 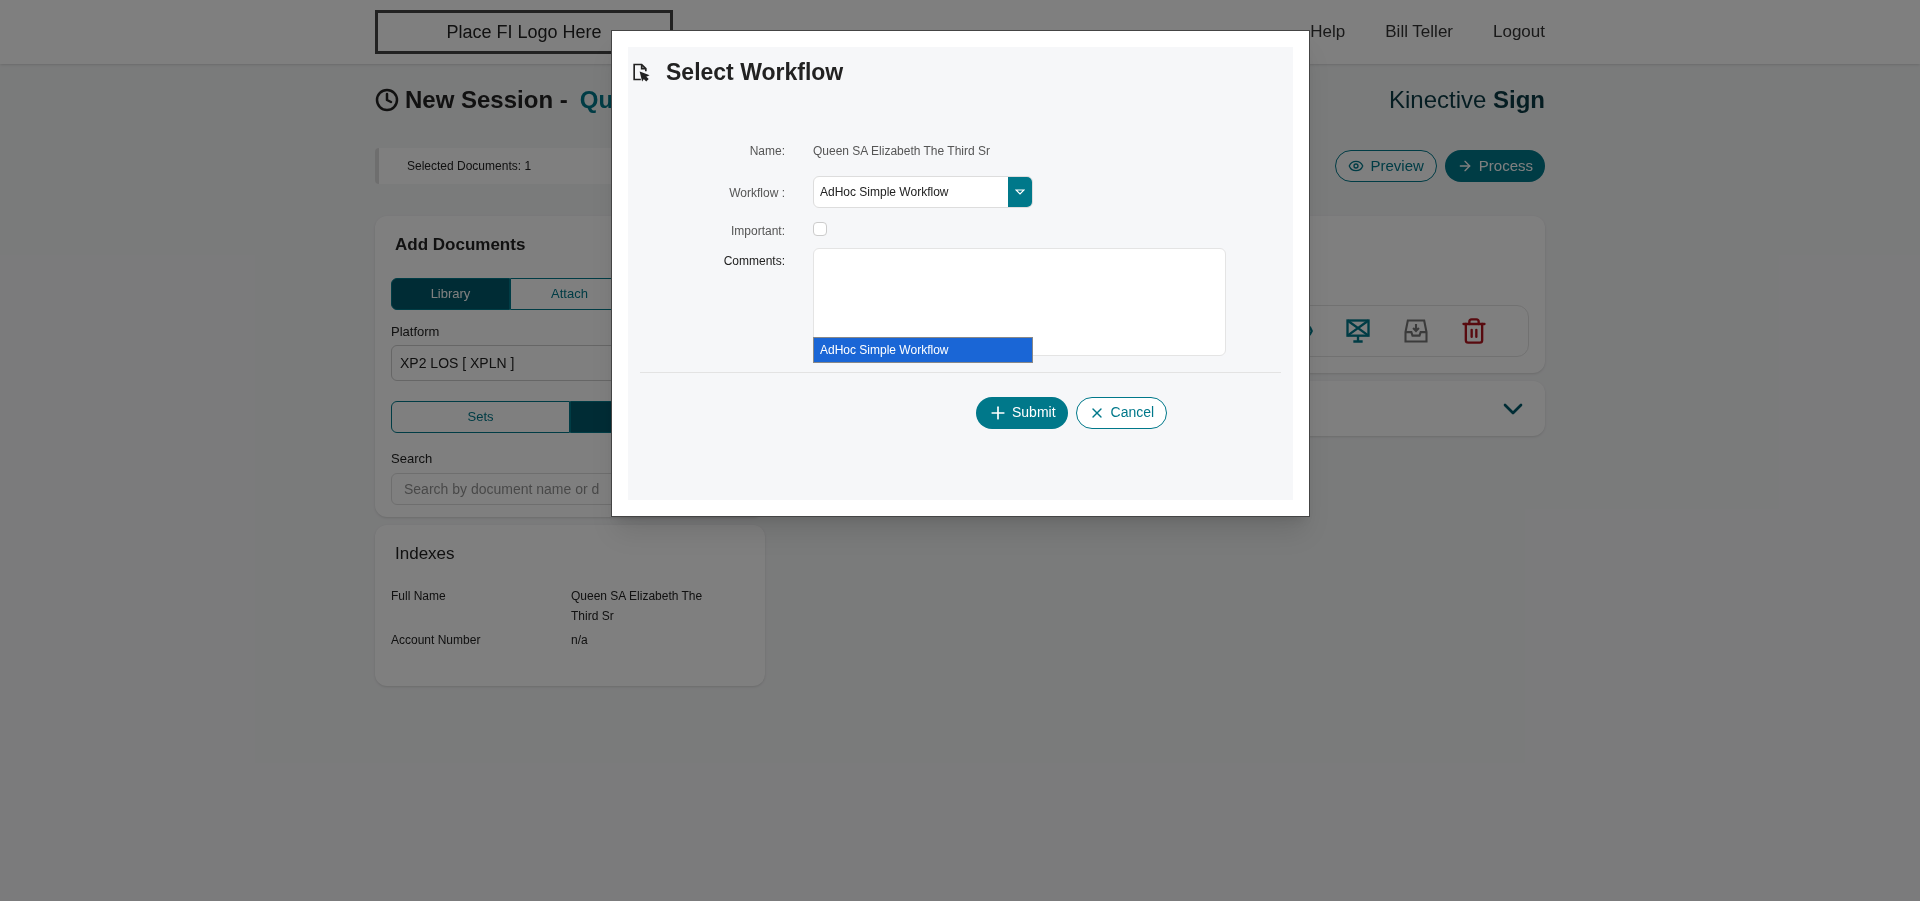 I want to click on trash-icon, so click(x=1474, y=331).